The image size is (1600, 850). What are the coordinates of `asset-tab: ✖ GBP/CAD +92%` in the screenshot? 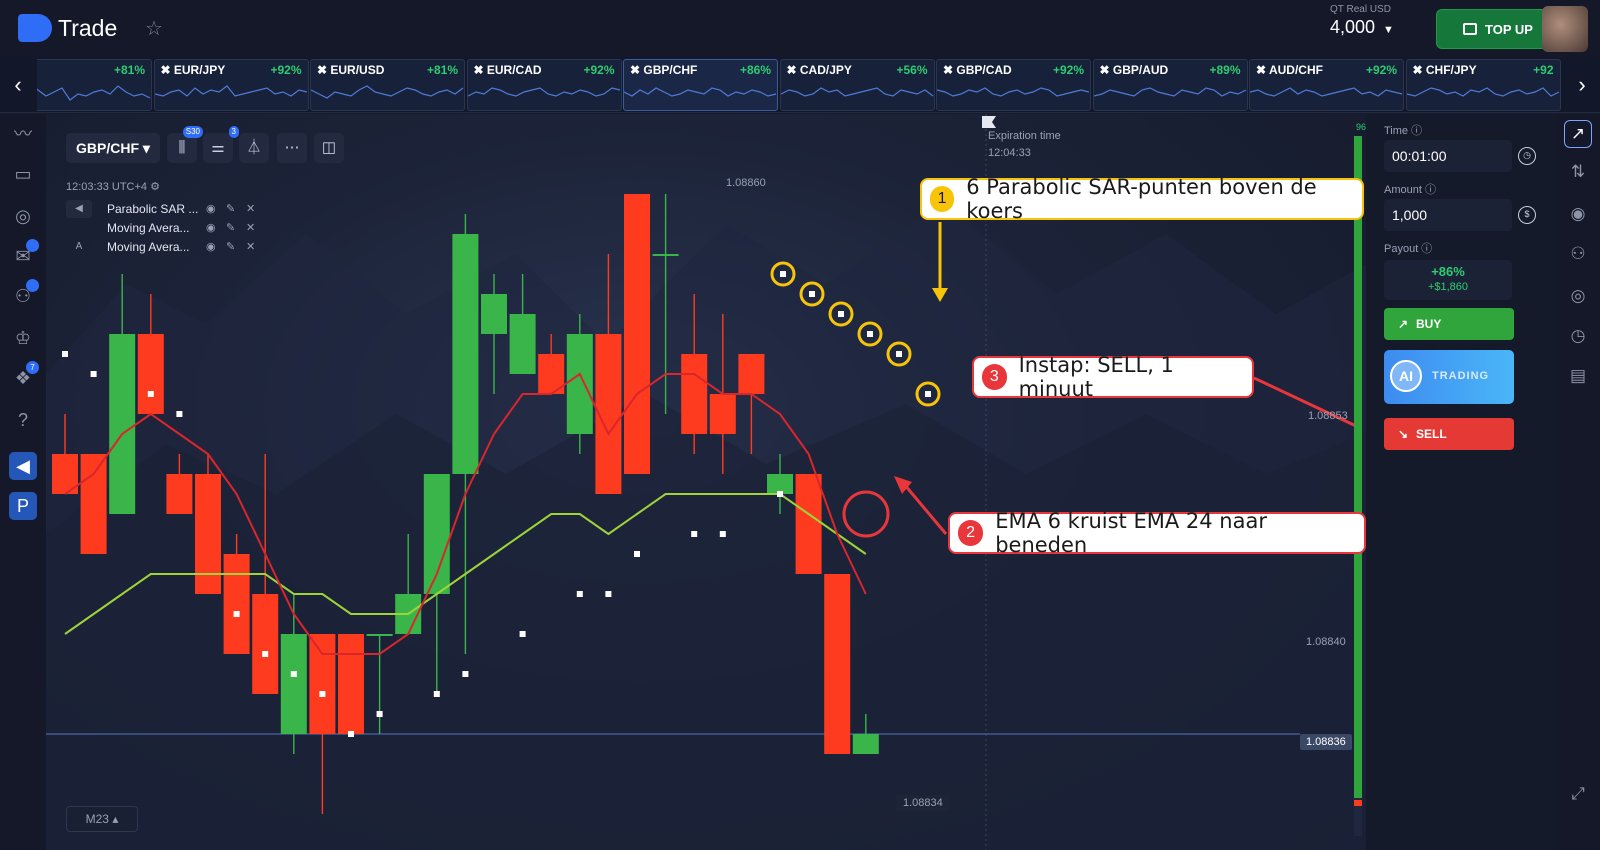 It's located at (1013, 85).